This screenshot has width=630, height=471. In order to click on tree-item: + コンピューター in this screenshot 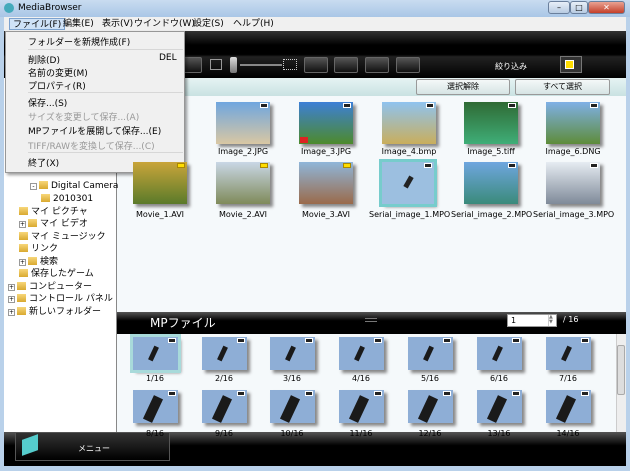, I will do `click(50, 287)`.